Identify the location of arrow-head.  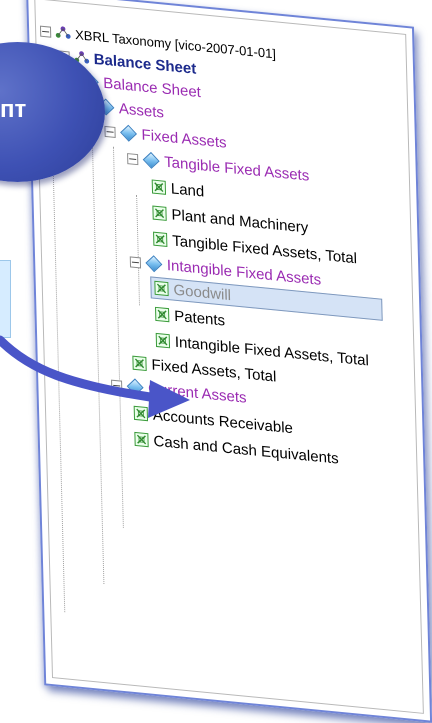
(169, 399).